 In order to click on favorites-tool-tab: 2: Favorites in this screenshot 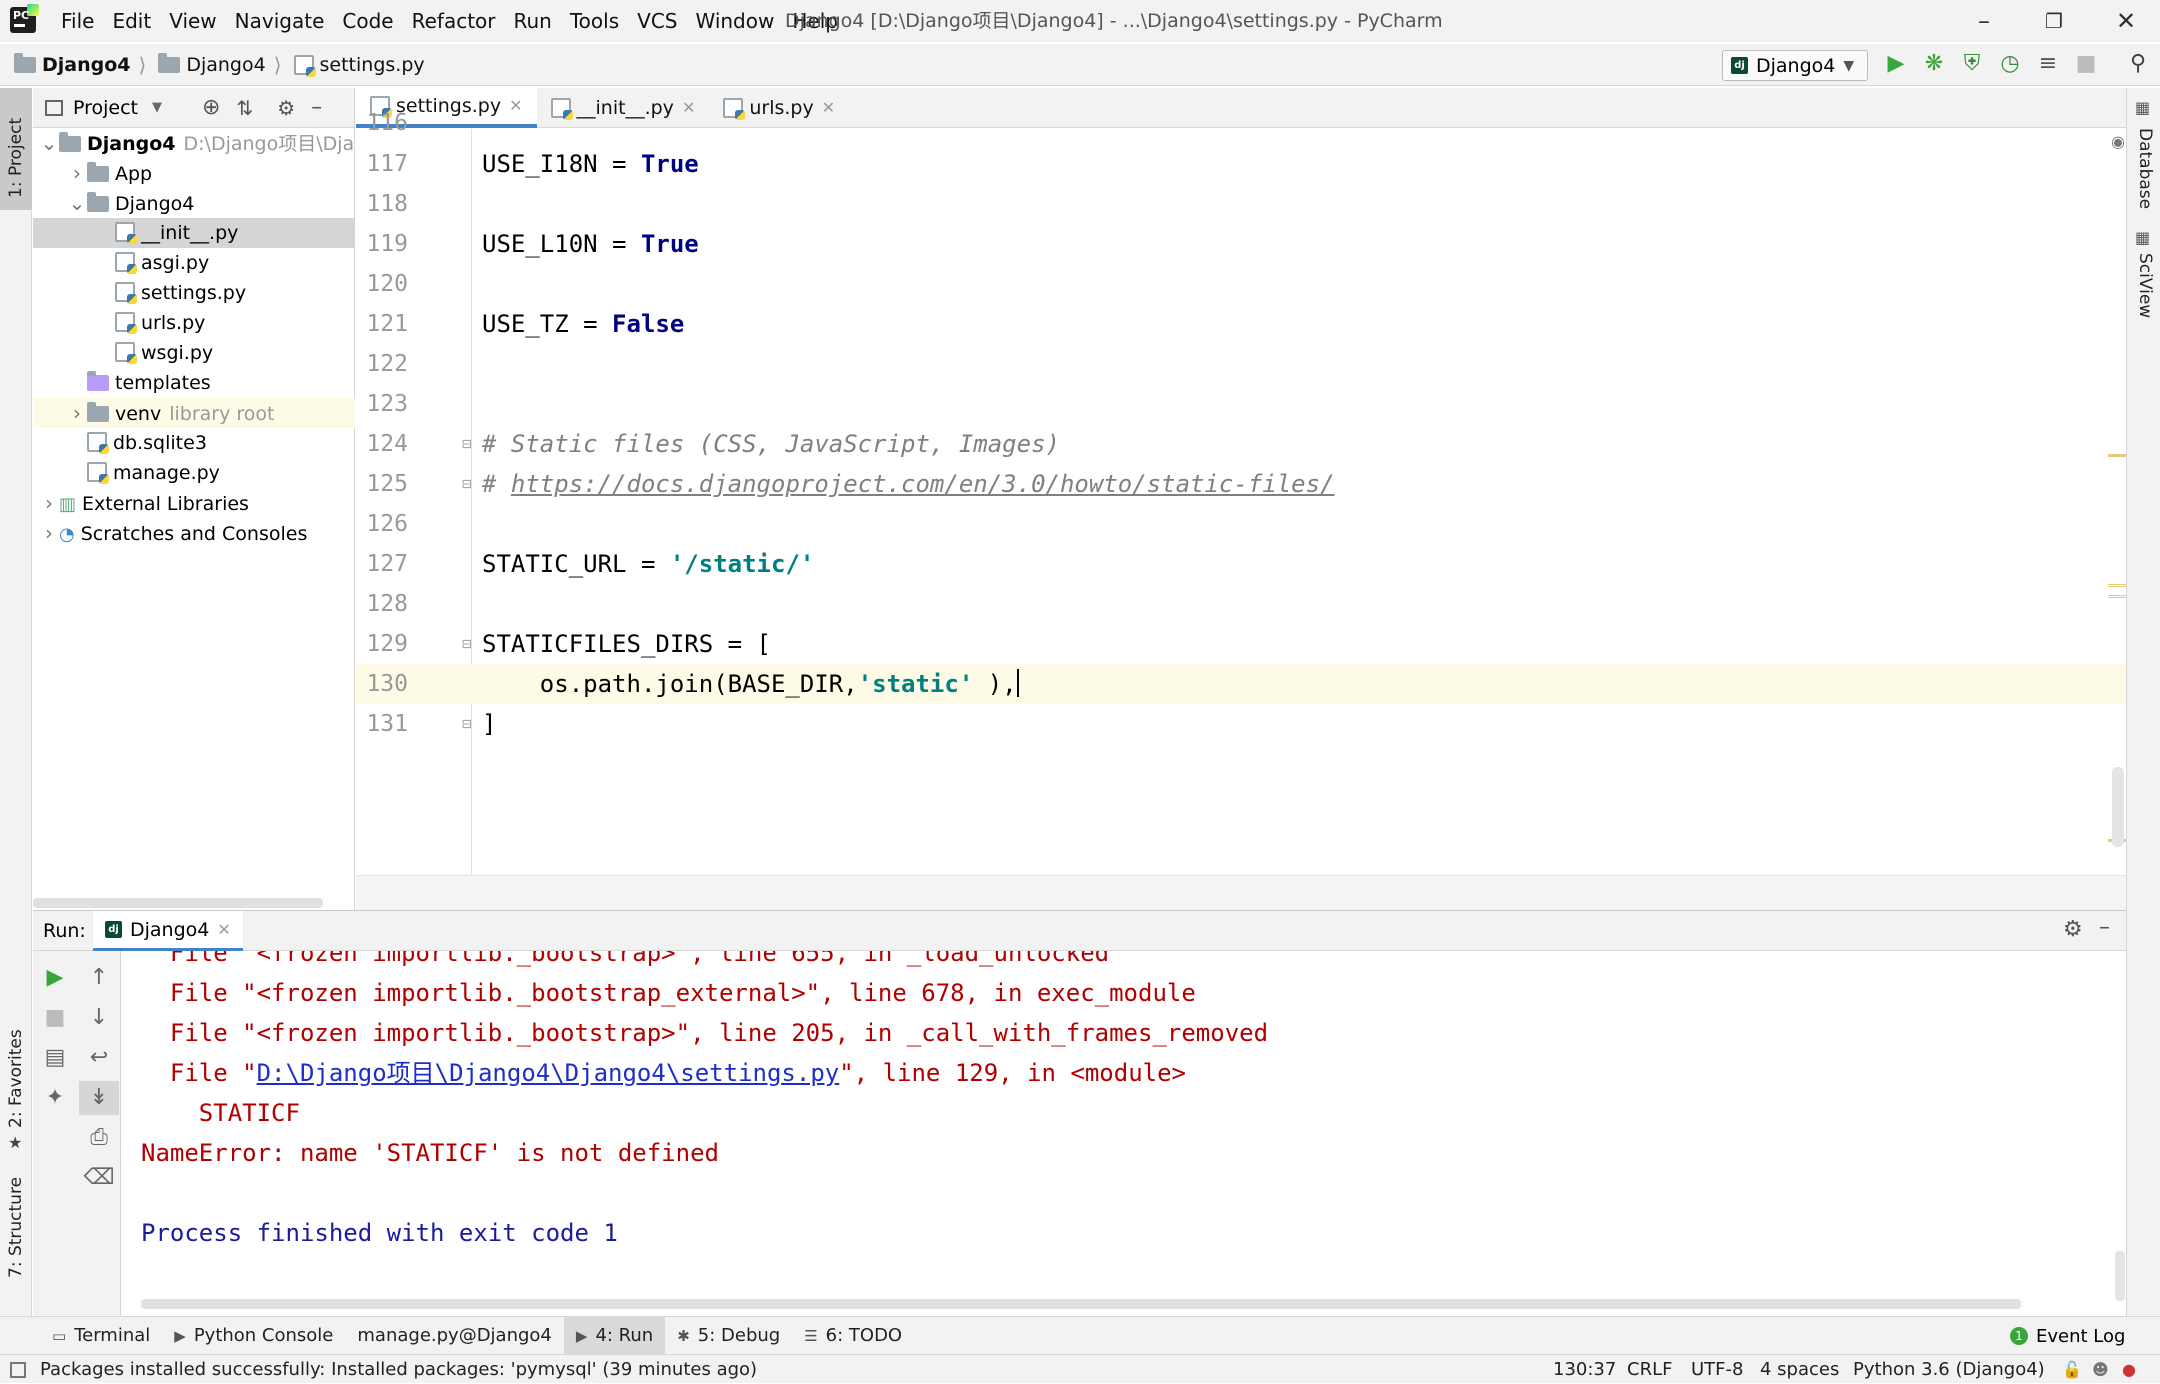, I will do `click(16, 1078)`.